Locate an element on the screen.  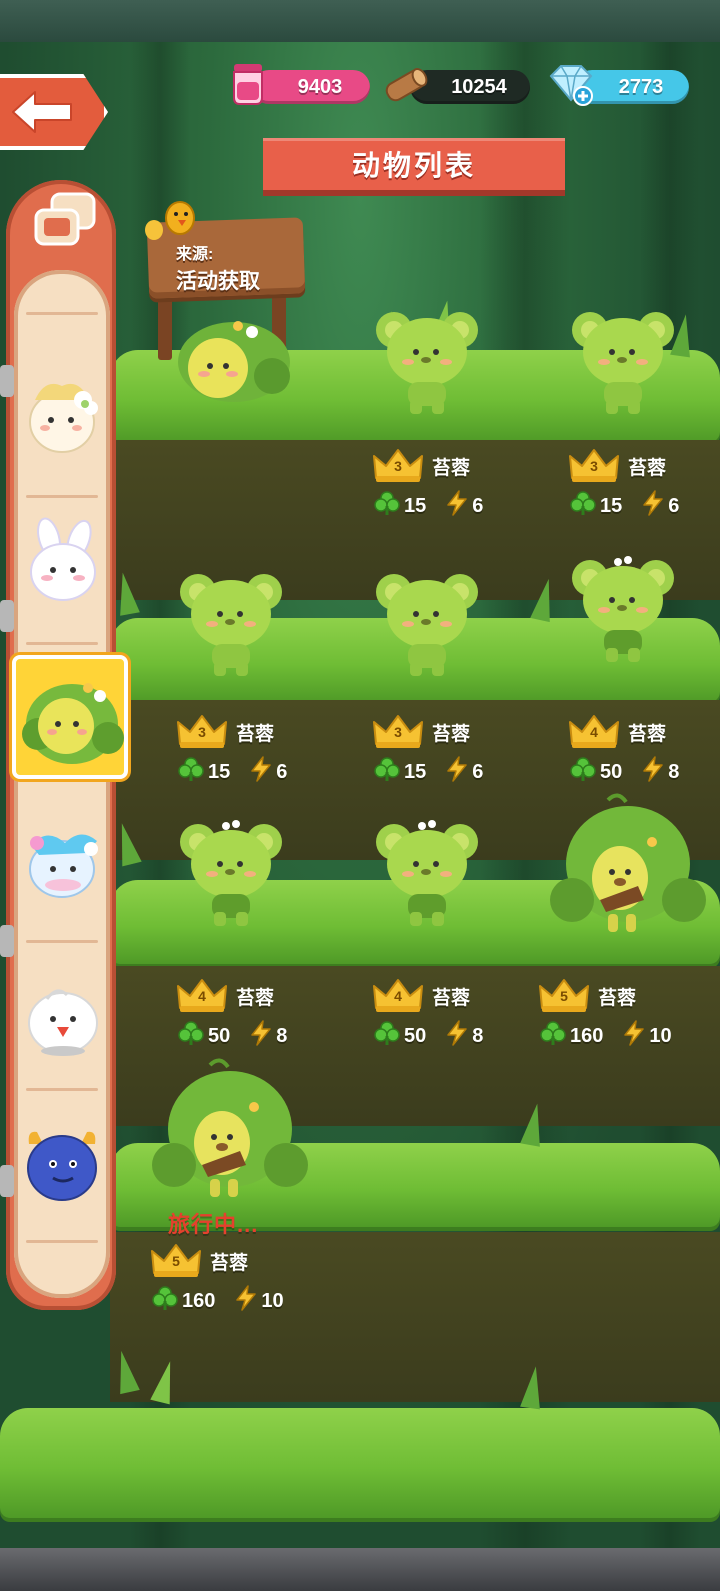
bottom-background-strip is located at coordinates (360, 1569).